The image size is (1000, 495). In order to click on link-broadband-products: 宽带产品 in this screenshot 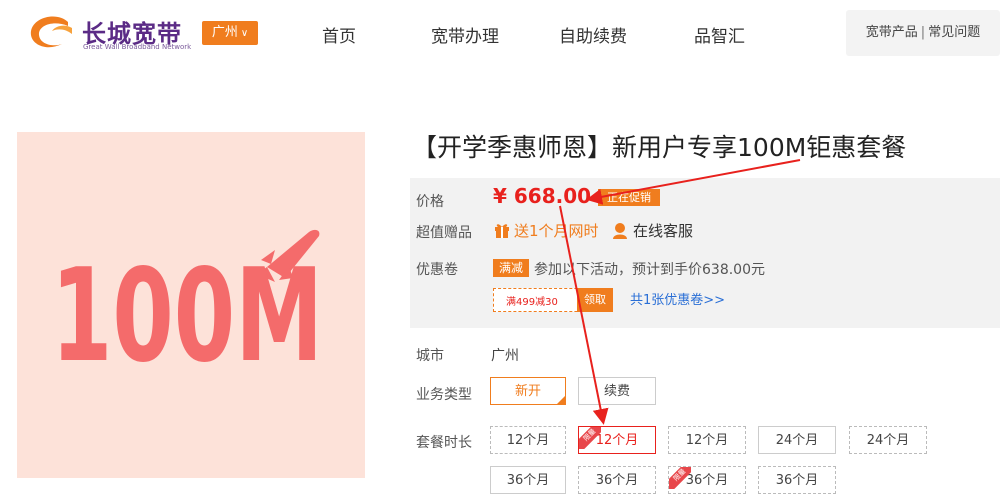, I will do `click(892, 32)`.